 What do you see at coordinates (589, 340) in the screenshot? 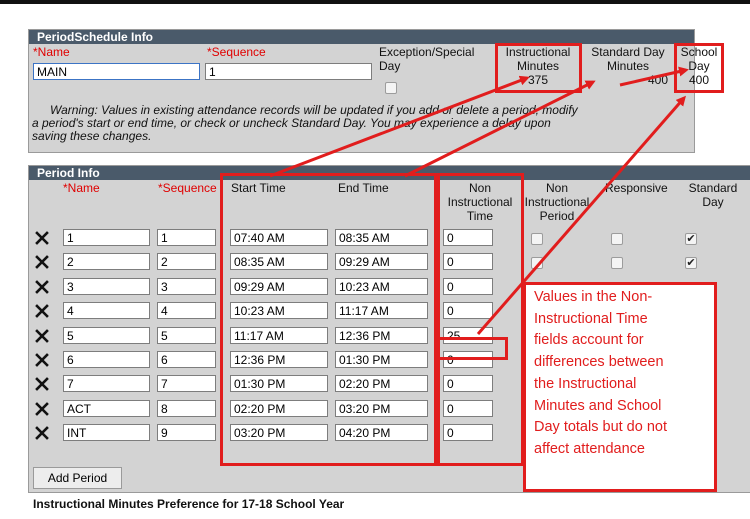
I see `callout-line: fields account for` at bounding box center [589, 340].